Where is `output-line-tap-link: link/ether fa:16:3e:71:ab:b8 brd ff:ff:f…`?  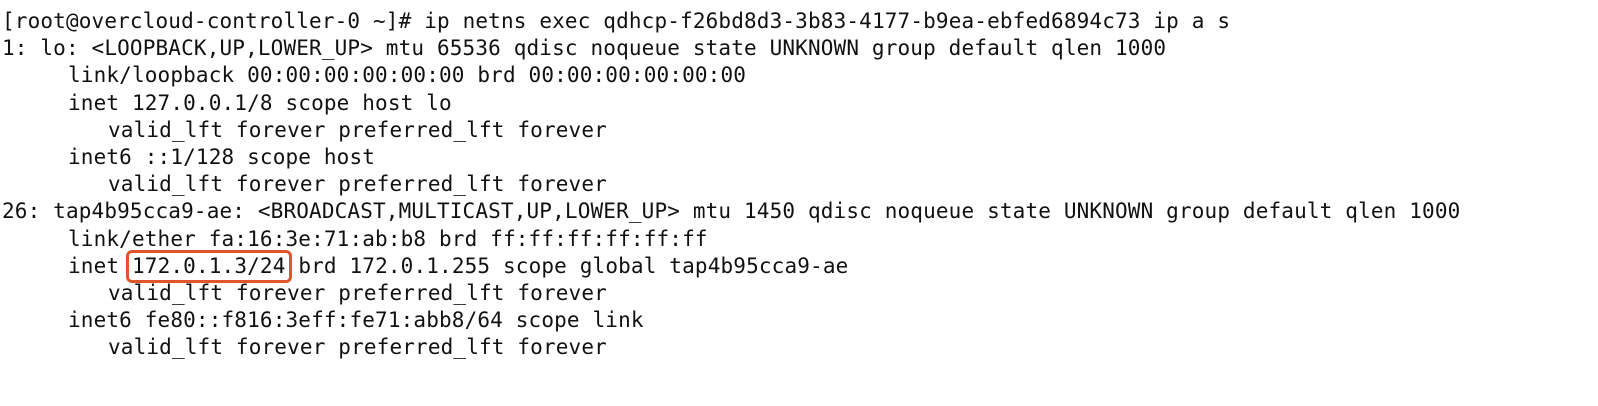 output-line-tap-link: link/ether fa:16:3e:71:ab:b8 brd ff:ff:f… is located at coordinates (388, 238).